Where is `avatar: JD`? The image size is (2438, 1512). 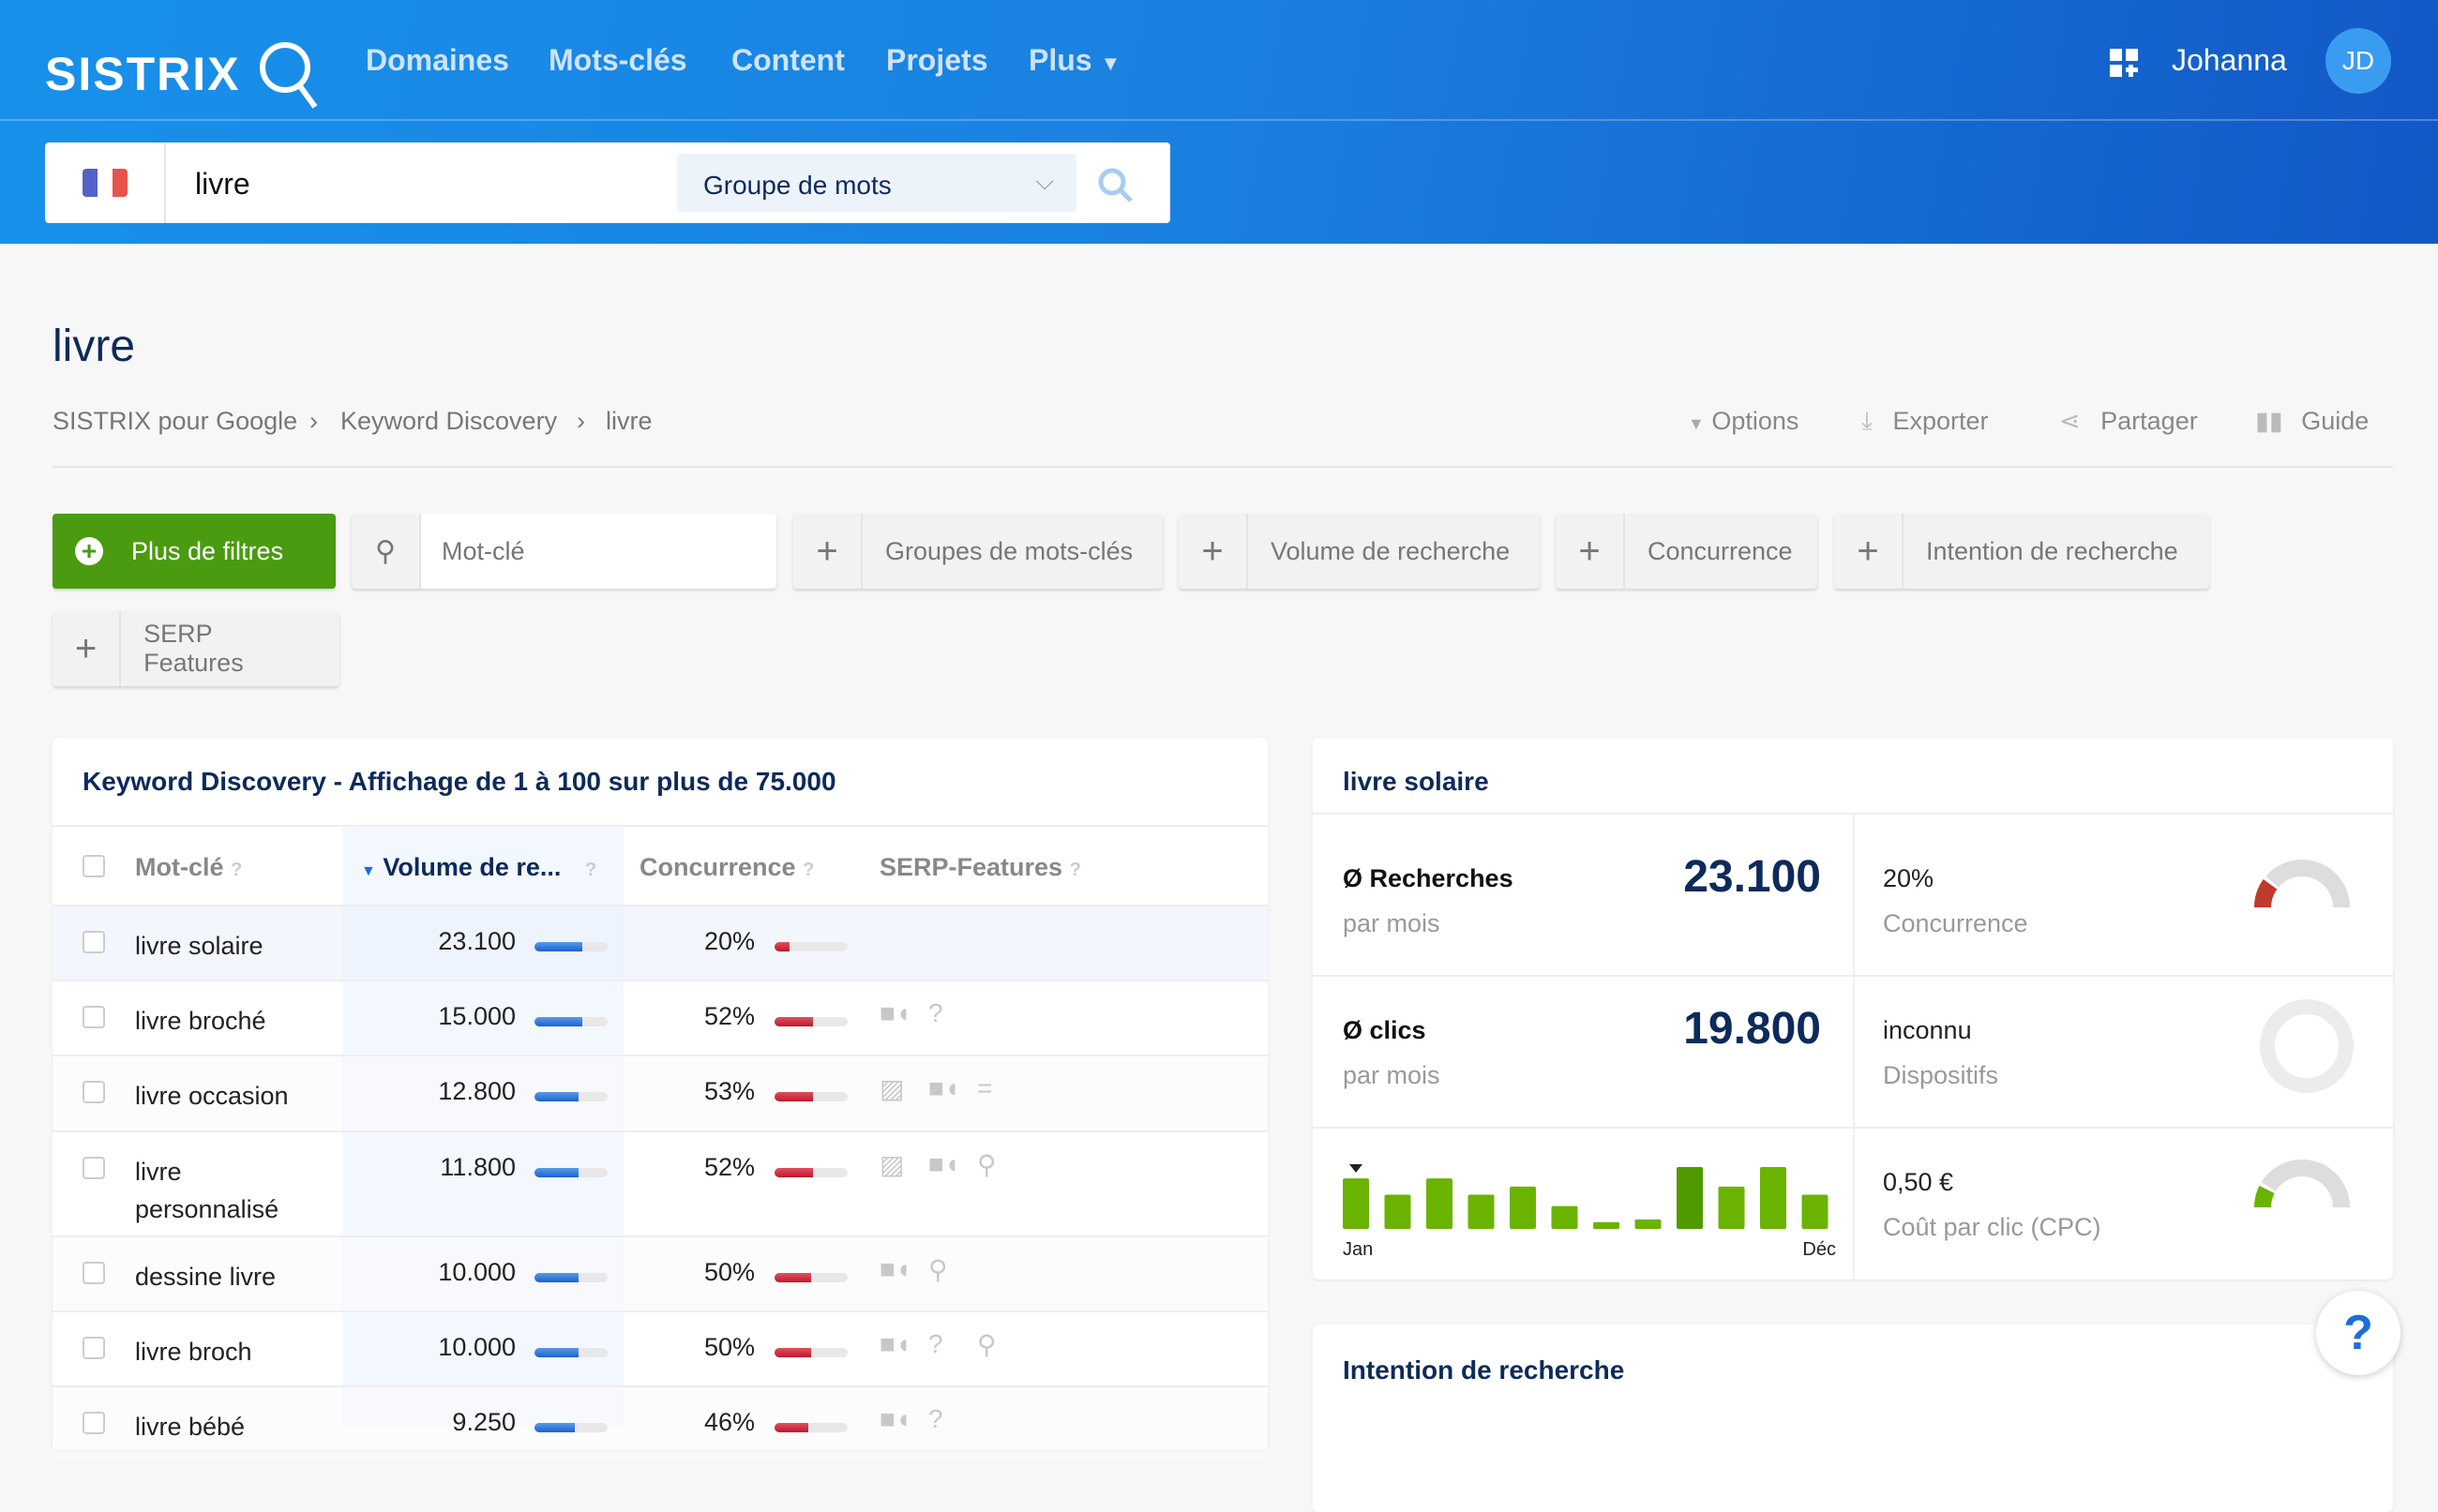
avatar: JD is located at coordinates (2358, 61).